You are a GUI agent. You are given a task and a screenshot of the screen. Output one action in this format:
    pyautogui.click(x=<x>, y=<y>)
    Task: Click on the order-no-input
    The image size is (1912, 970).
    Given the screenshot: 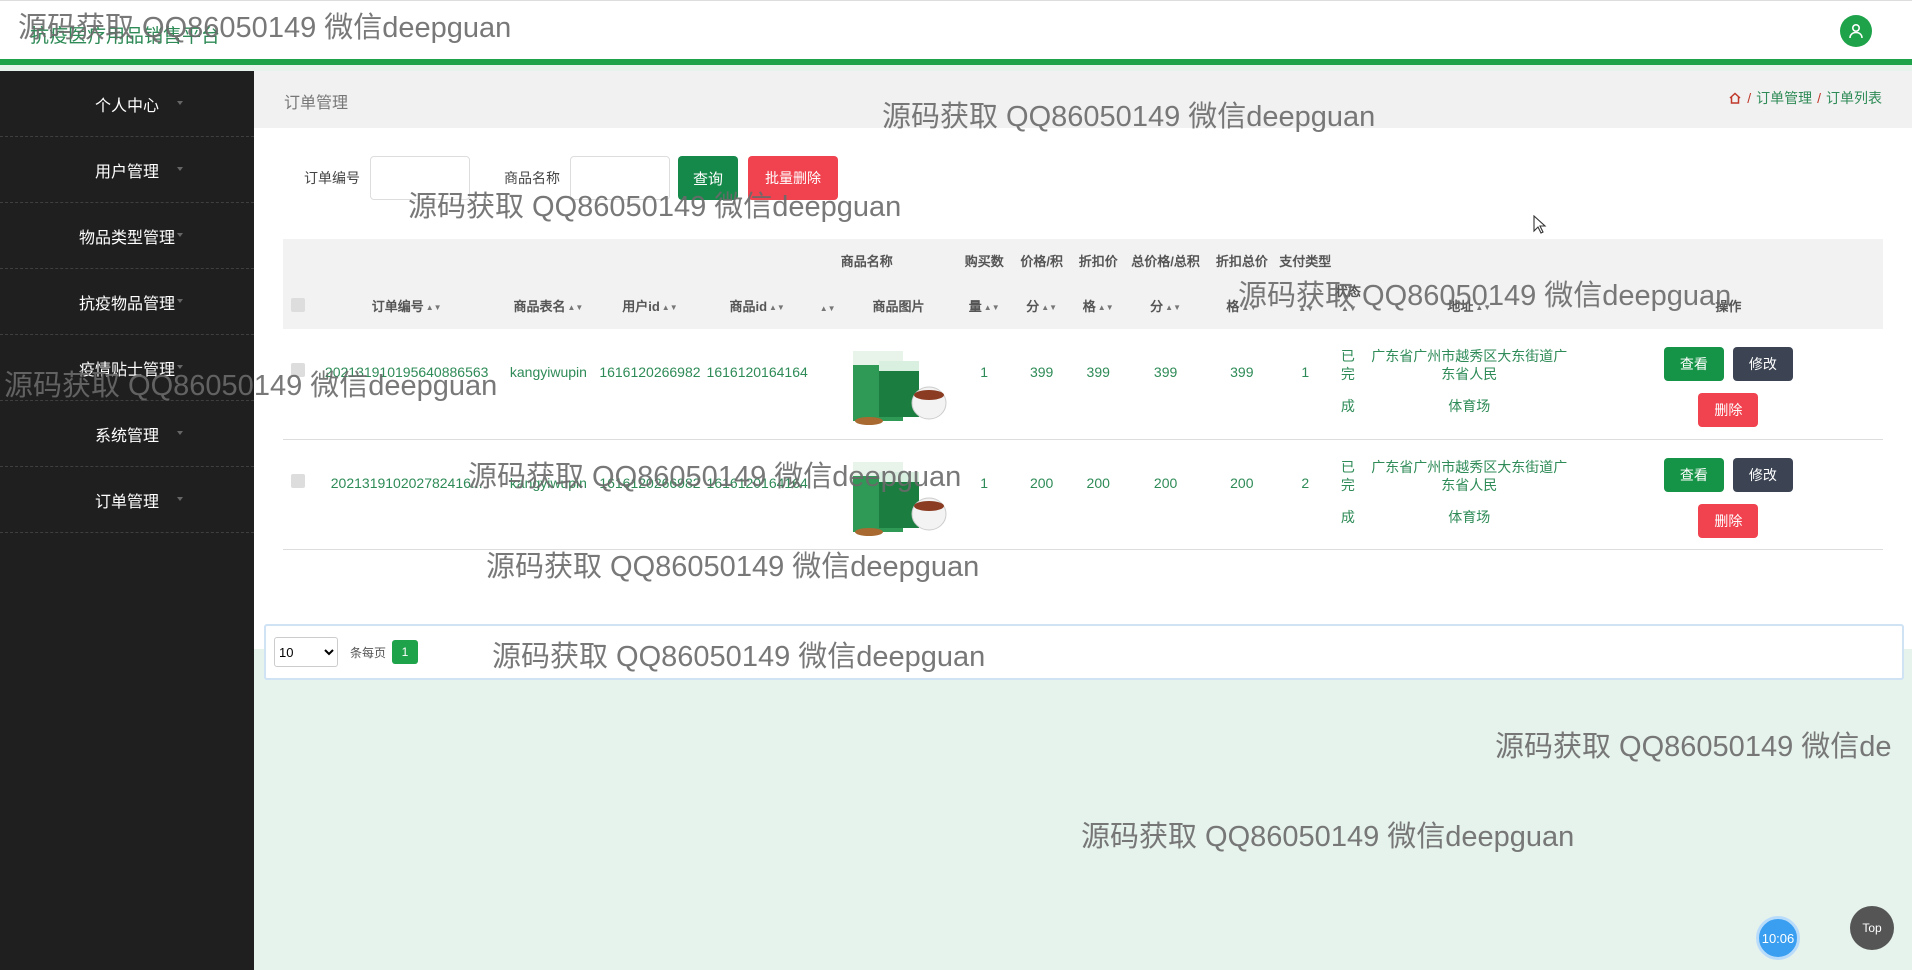 What is the action you would take?
    pyautogui.click(x=420, y=178)
    